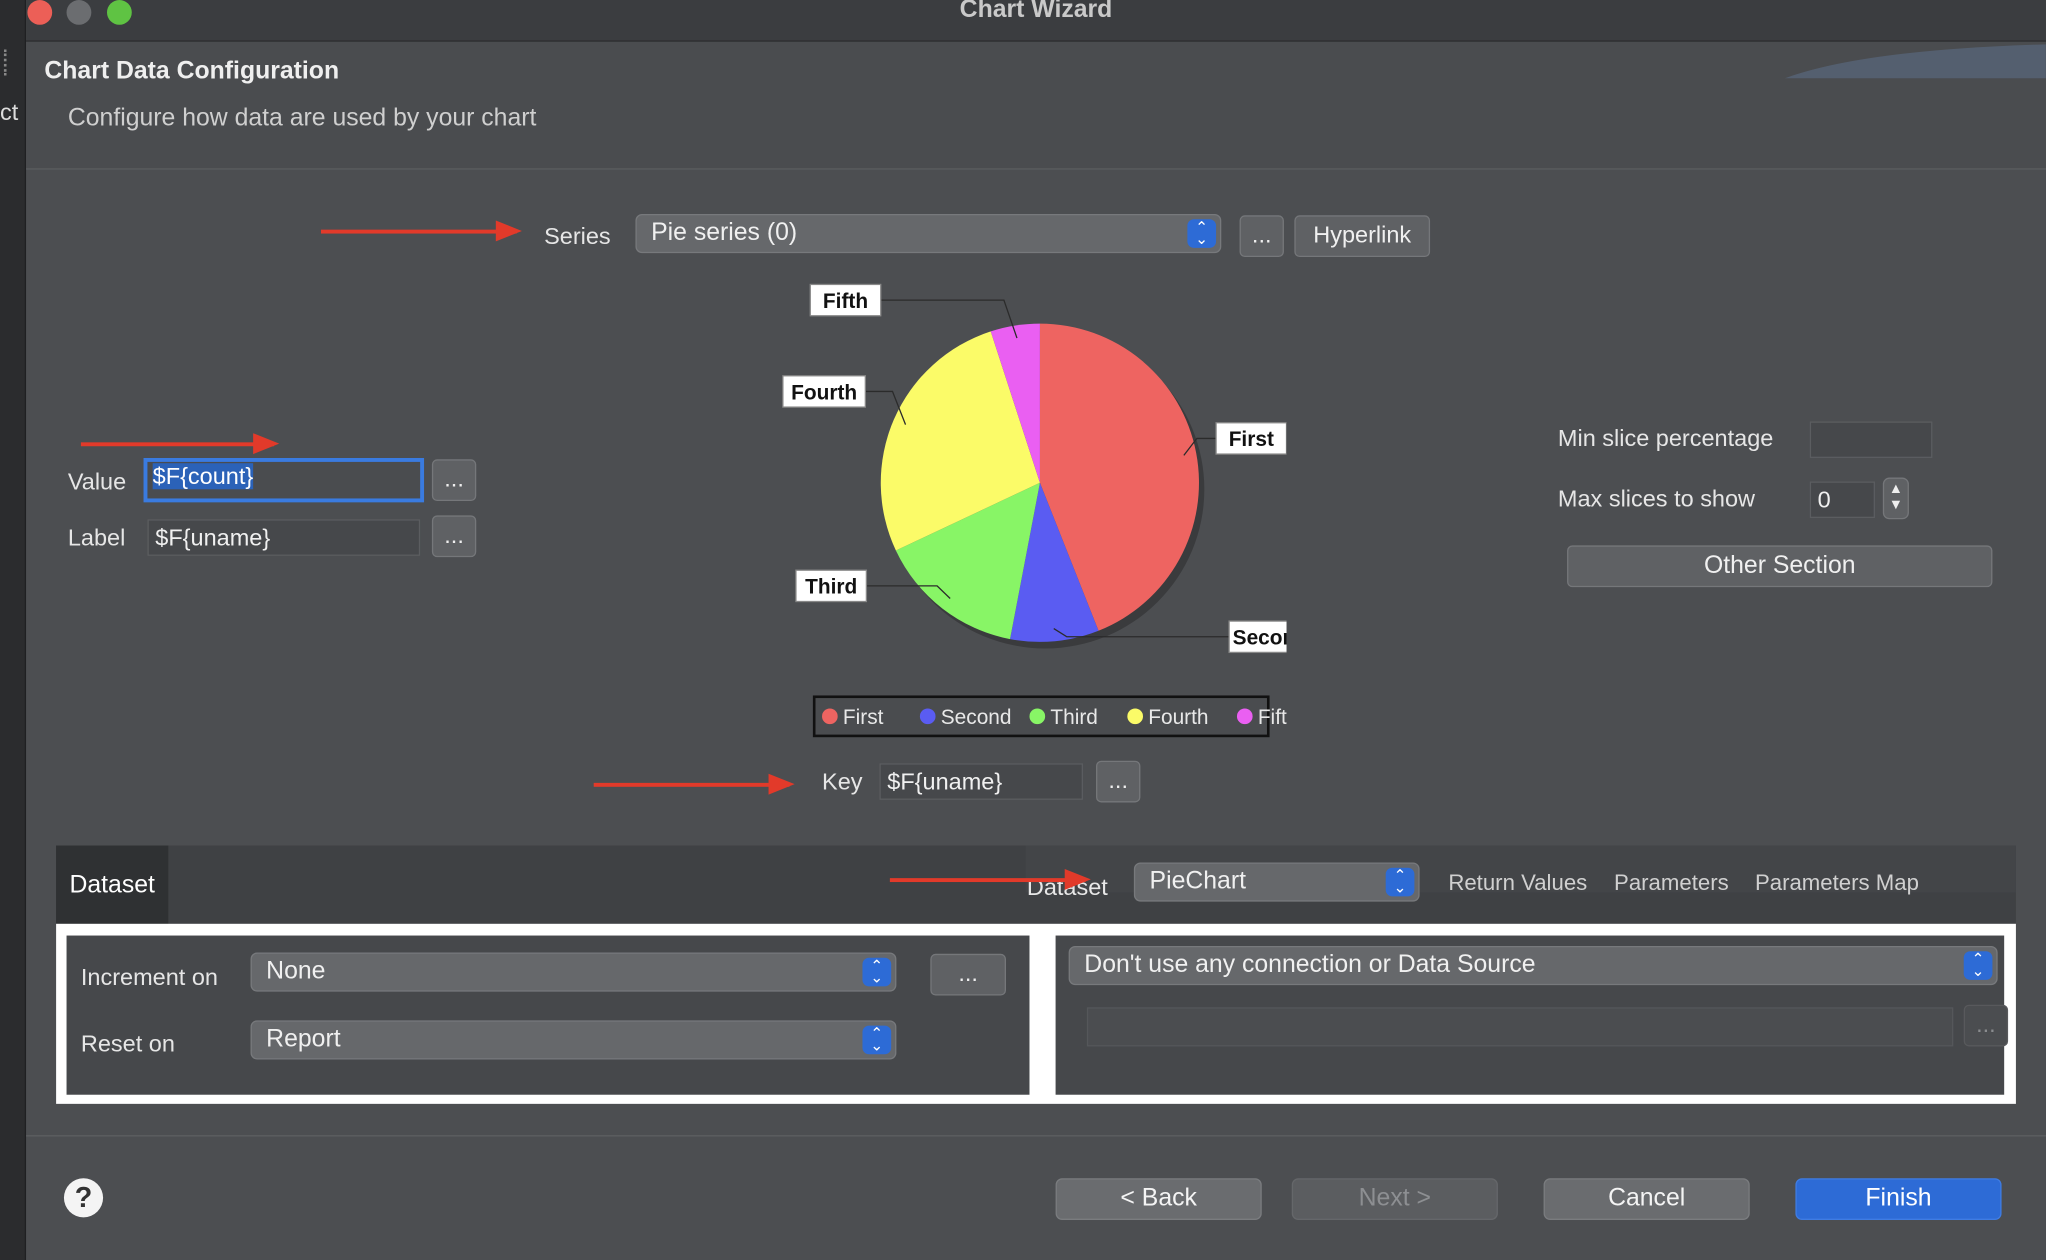  Describe the element at coordinates (96, 537) in the screenshot. I see `label-label: Label` at that location.